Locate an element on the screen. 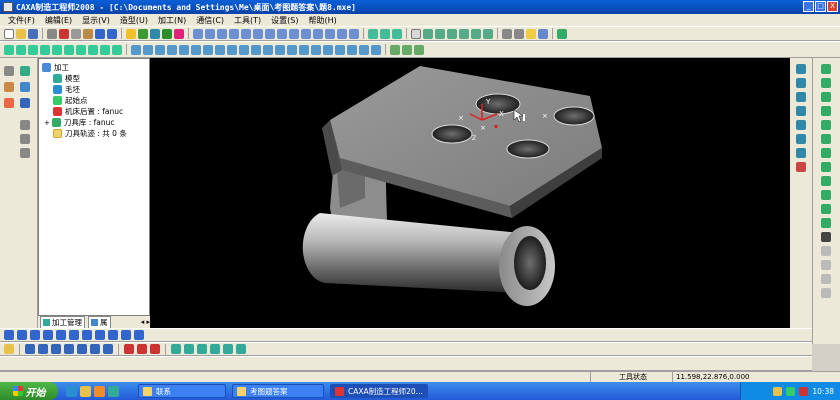 The image size is (840, 400). path-delete-icon is located at coordinates (376, 49).